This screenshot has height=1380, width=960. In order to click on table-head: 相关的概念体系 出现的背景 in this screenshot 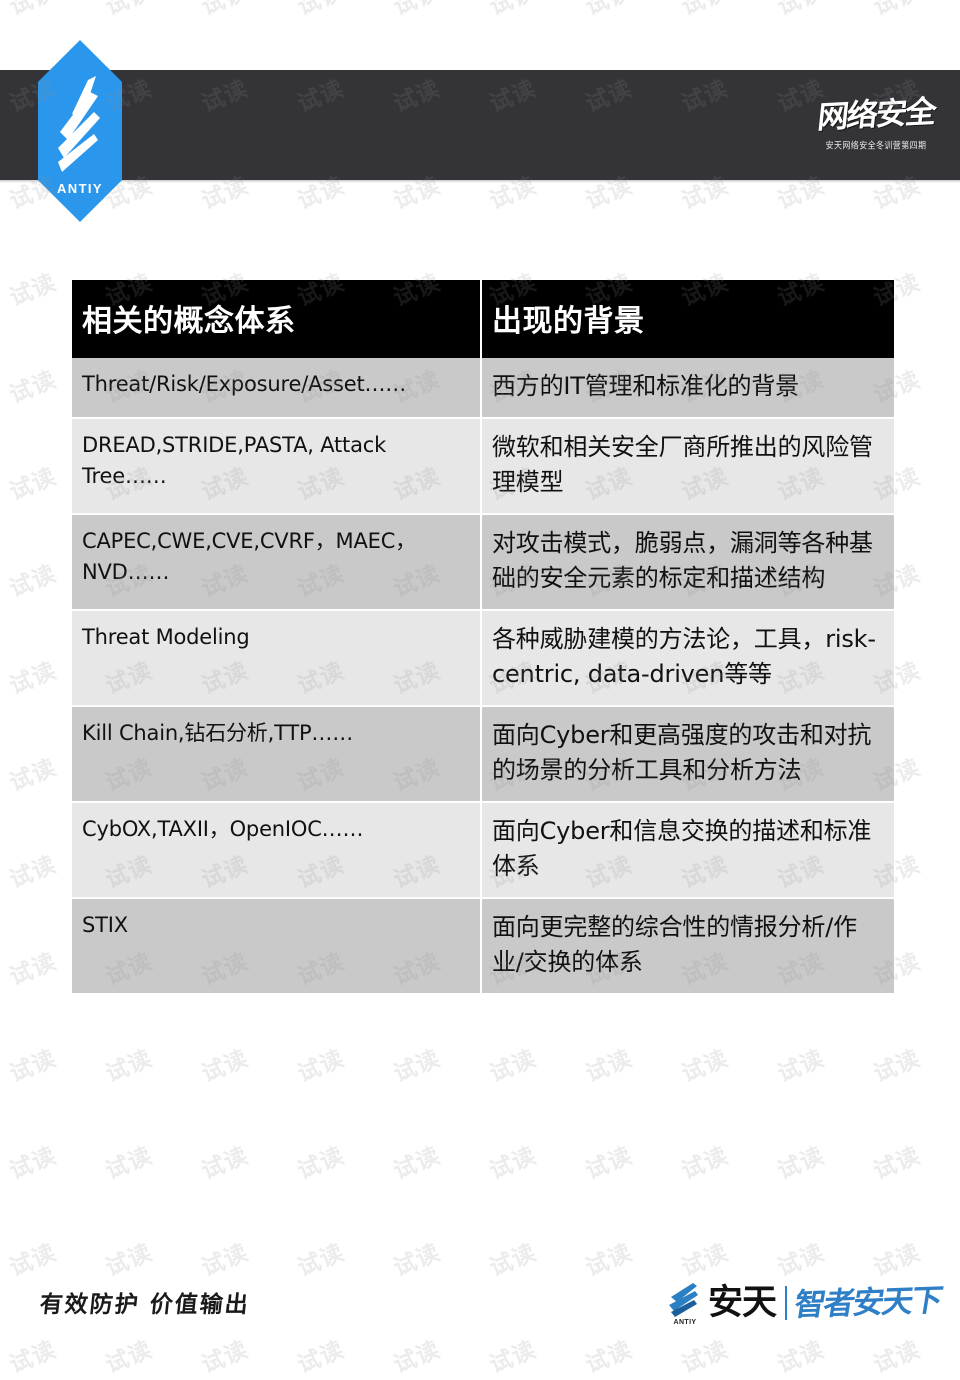, I will do `click(483, 319)`.